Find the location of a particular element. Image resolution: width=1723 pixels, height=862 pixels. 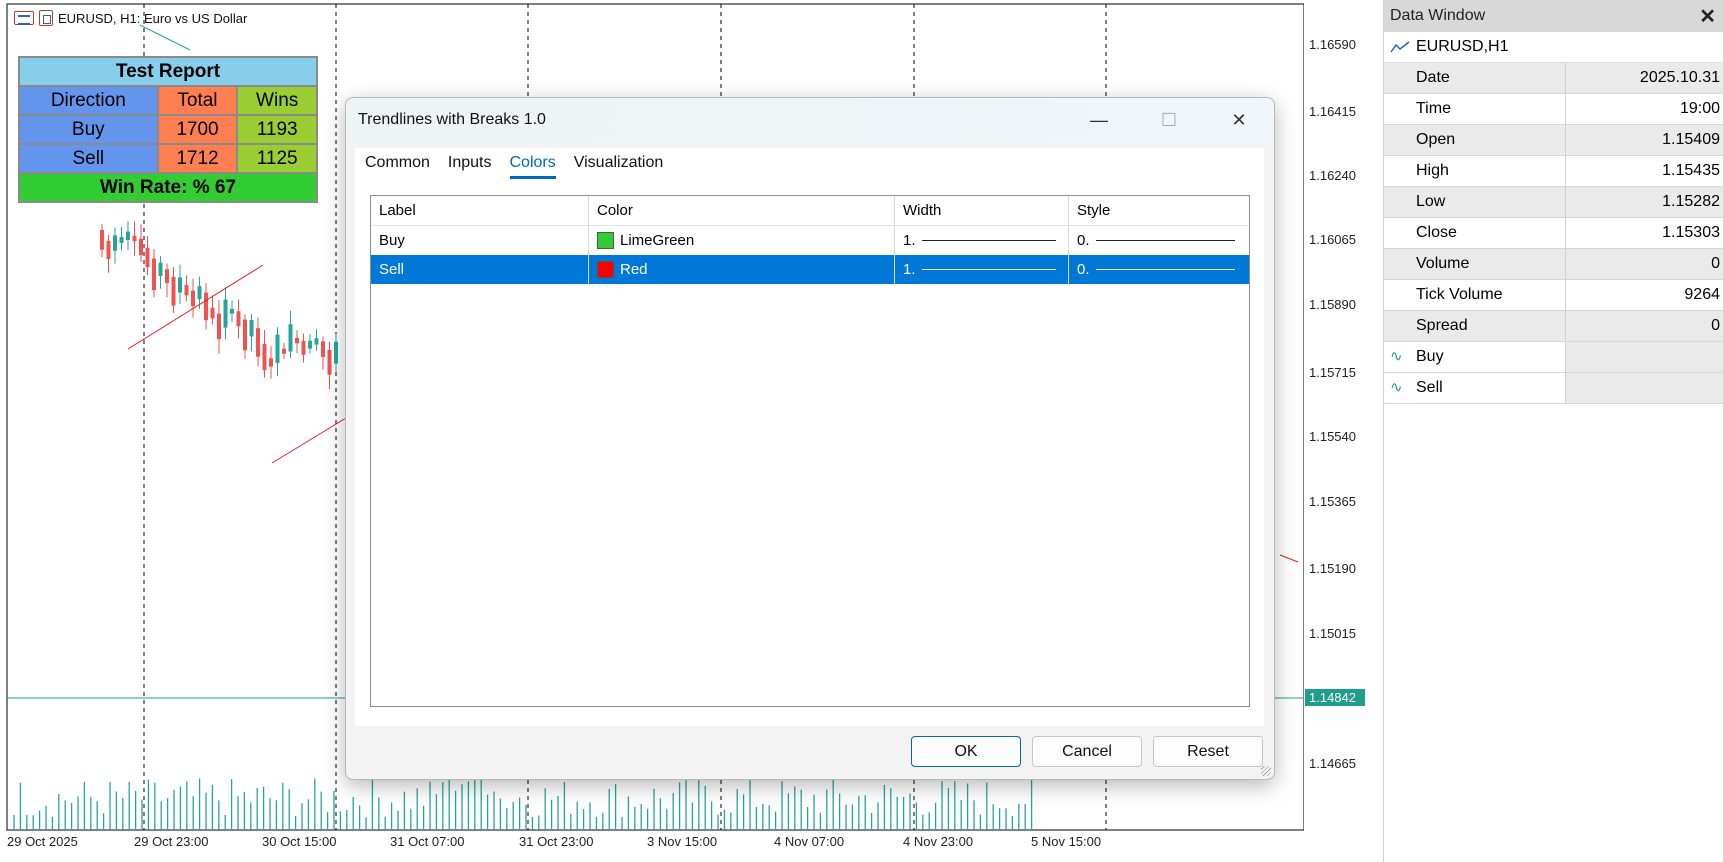

chart-list-icon is located at coordinates (24, 18).